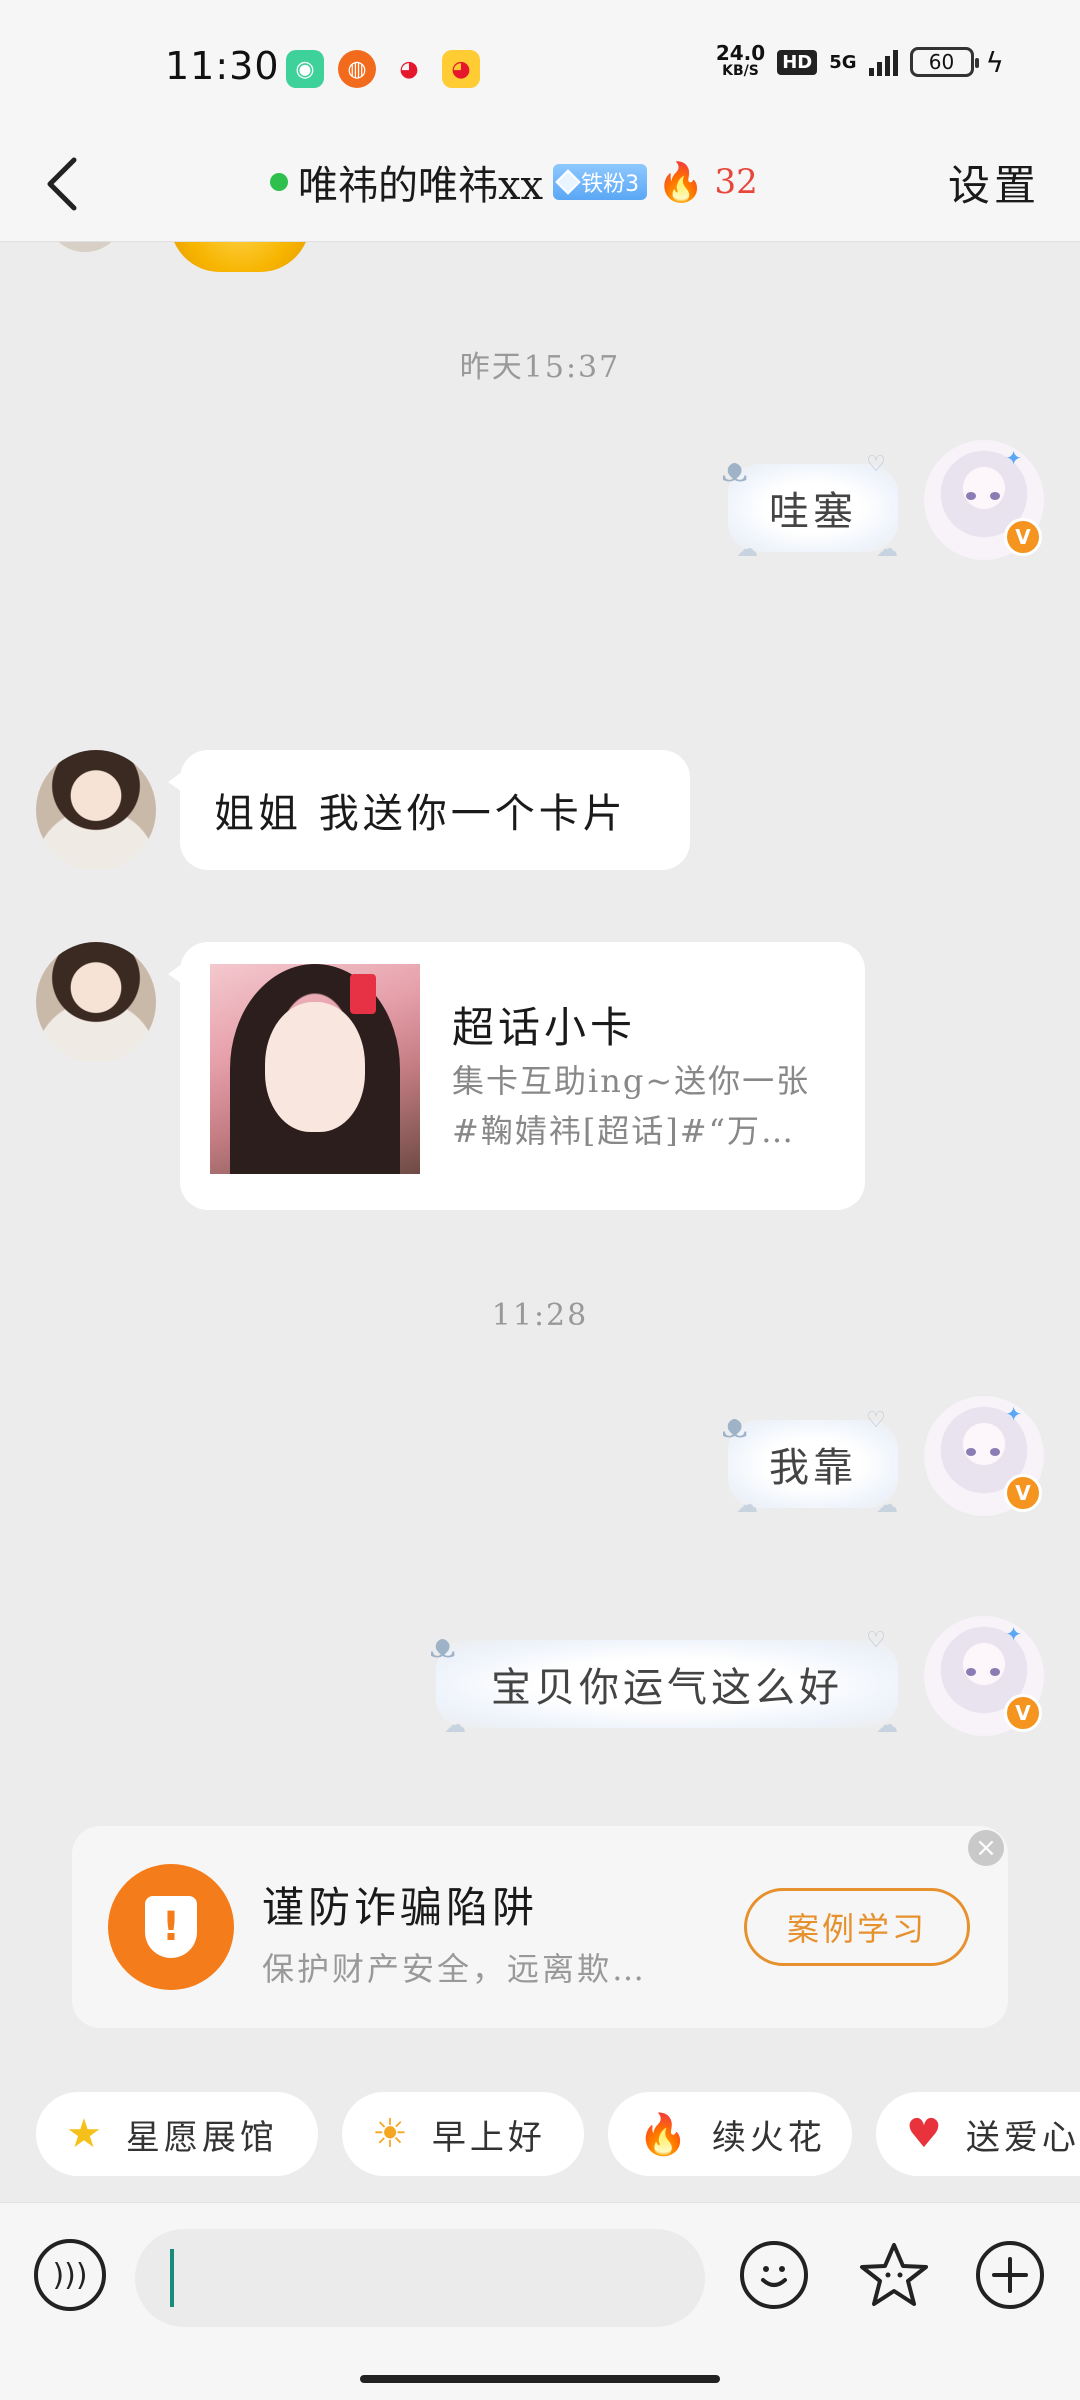 This screenshot has height=2400, width=1080. I want to click on chip-star-gallery: ★ 星愿展馆, so click(177, 2134).